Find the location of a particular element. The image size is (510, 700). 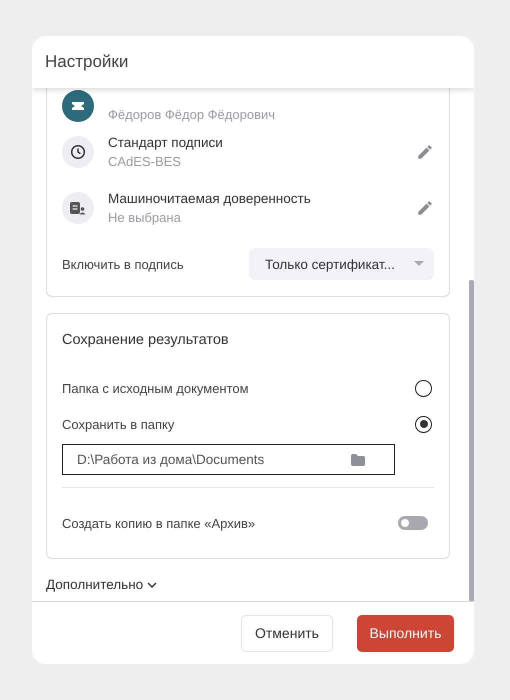

option-label: Сохранить в папку is located at coordinates (118, 424).